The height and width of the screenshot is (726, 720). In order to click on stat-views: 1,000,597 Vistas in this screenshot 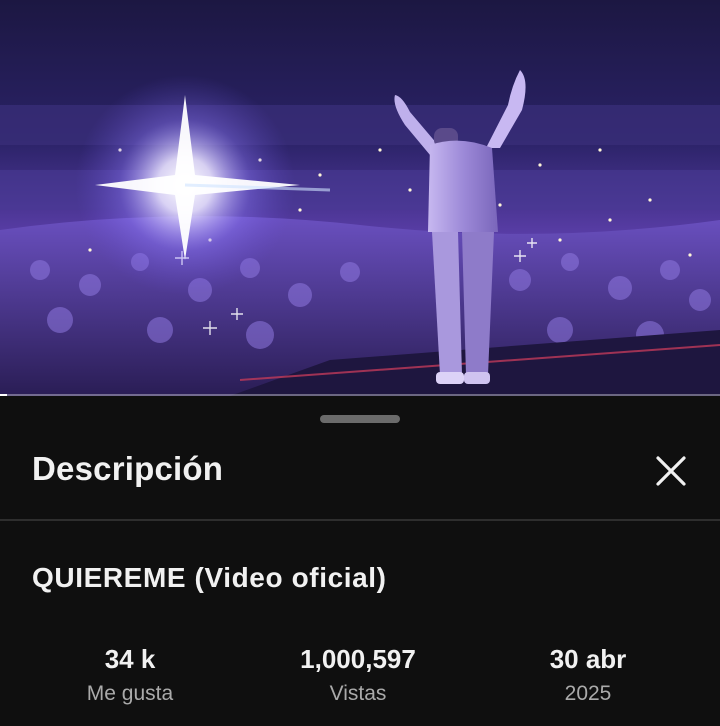, I will do `click(358, 675)`.